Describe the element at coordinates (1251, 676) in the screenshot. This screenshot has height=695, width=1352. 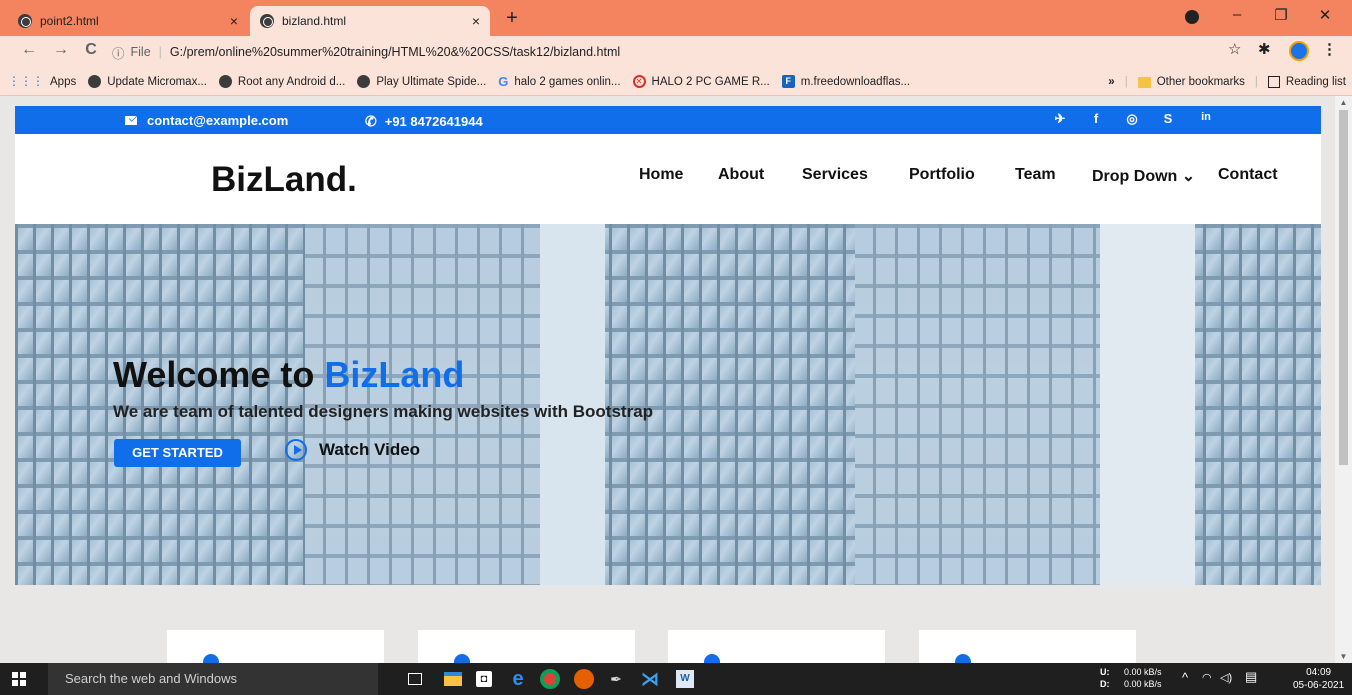
I see `notifications-icon: ▤` at that location.